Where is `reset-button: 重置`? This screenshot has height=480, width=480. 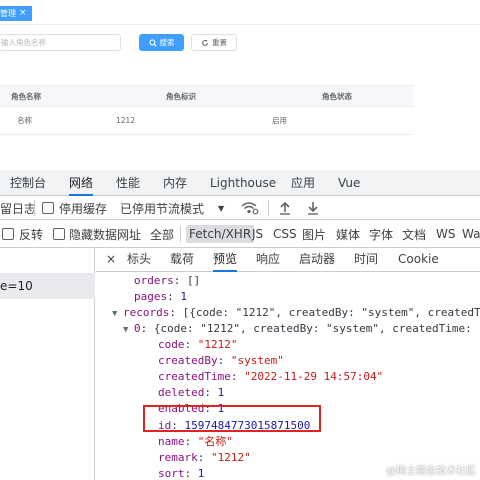 reset-button: 重置 is located at coordinates (214, 42).